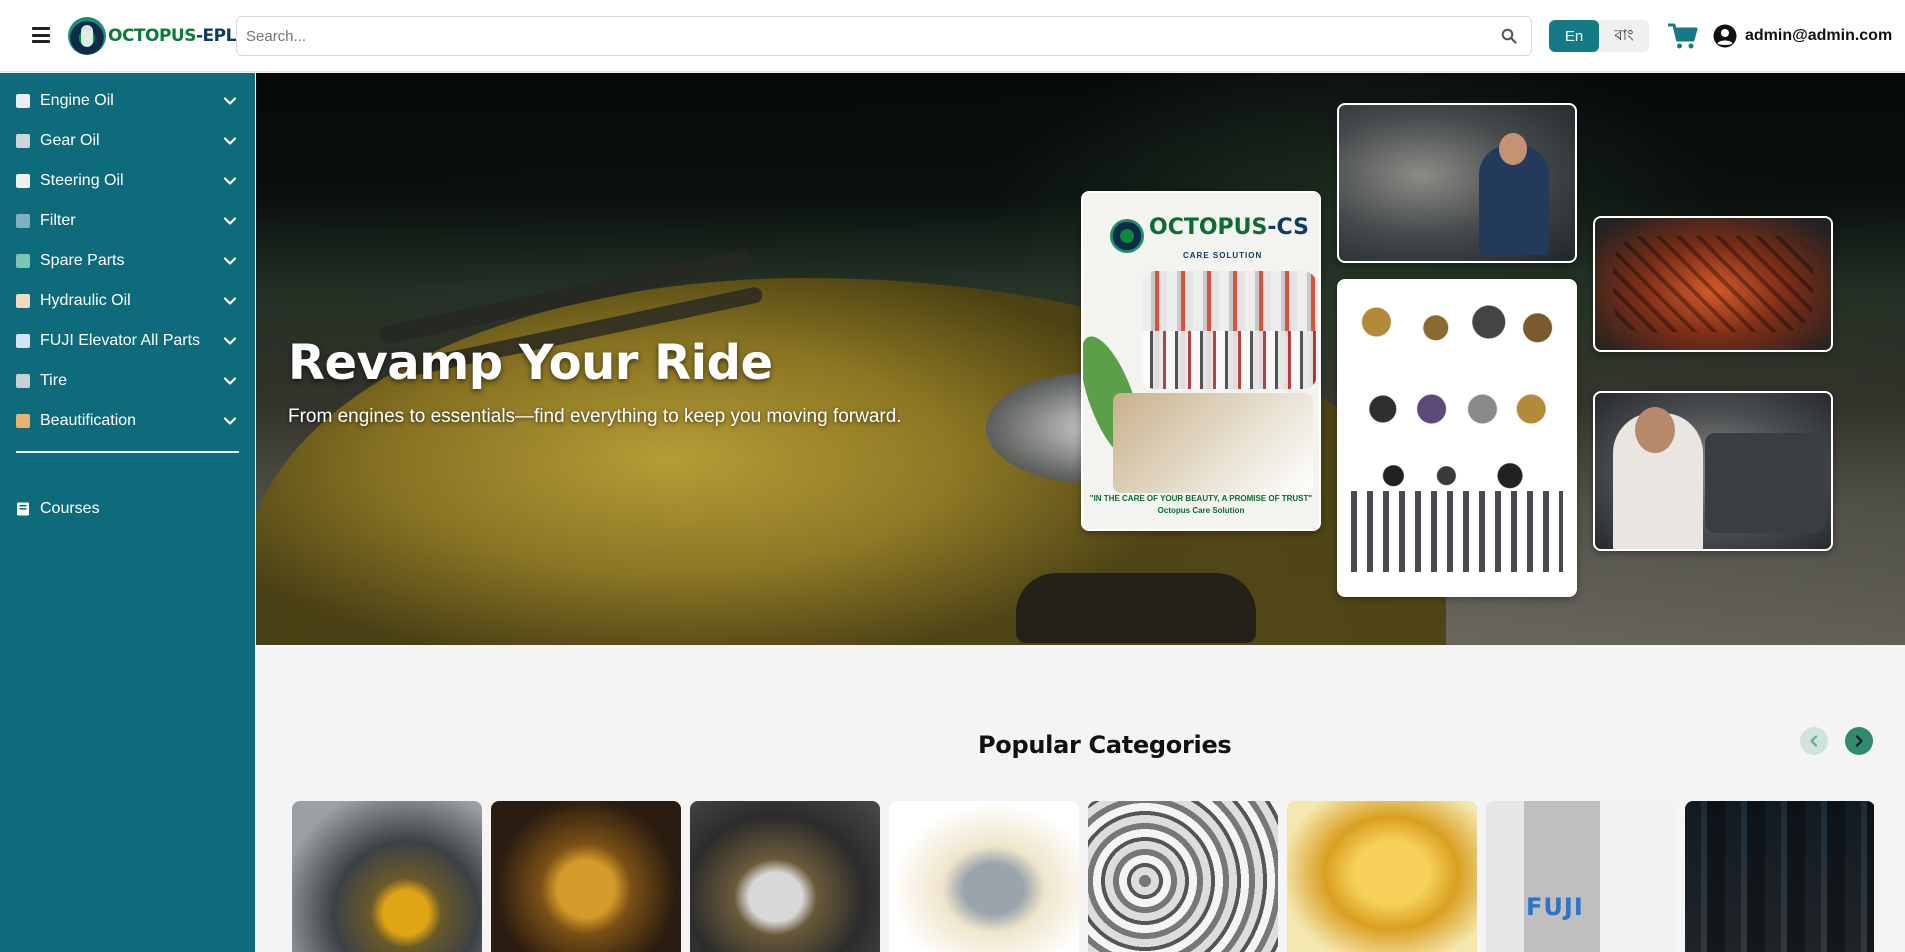 The image size is (1905, 952). Describe the element at coordinates (172, 36) in the screenshot. I see `logo-text: OCTOPUS-EPL` at that location.